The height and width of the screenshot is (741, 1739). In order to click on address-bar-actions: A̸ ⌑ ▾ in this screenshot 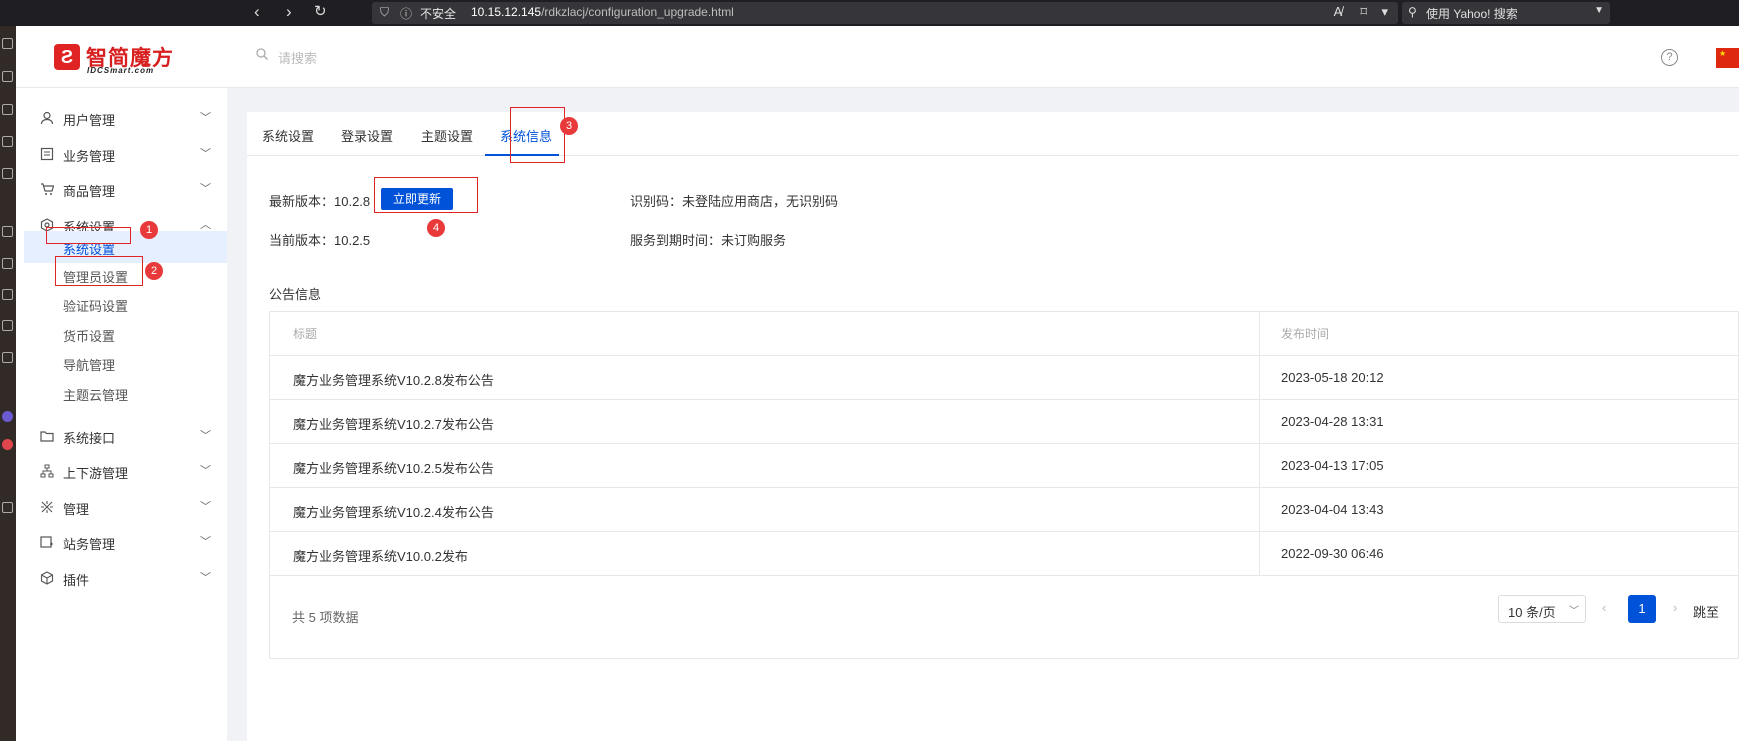, I will do `click(1361, 12)`.